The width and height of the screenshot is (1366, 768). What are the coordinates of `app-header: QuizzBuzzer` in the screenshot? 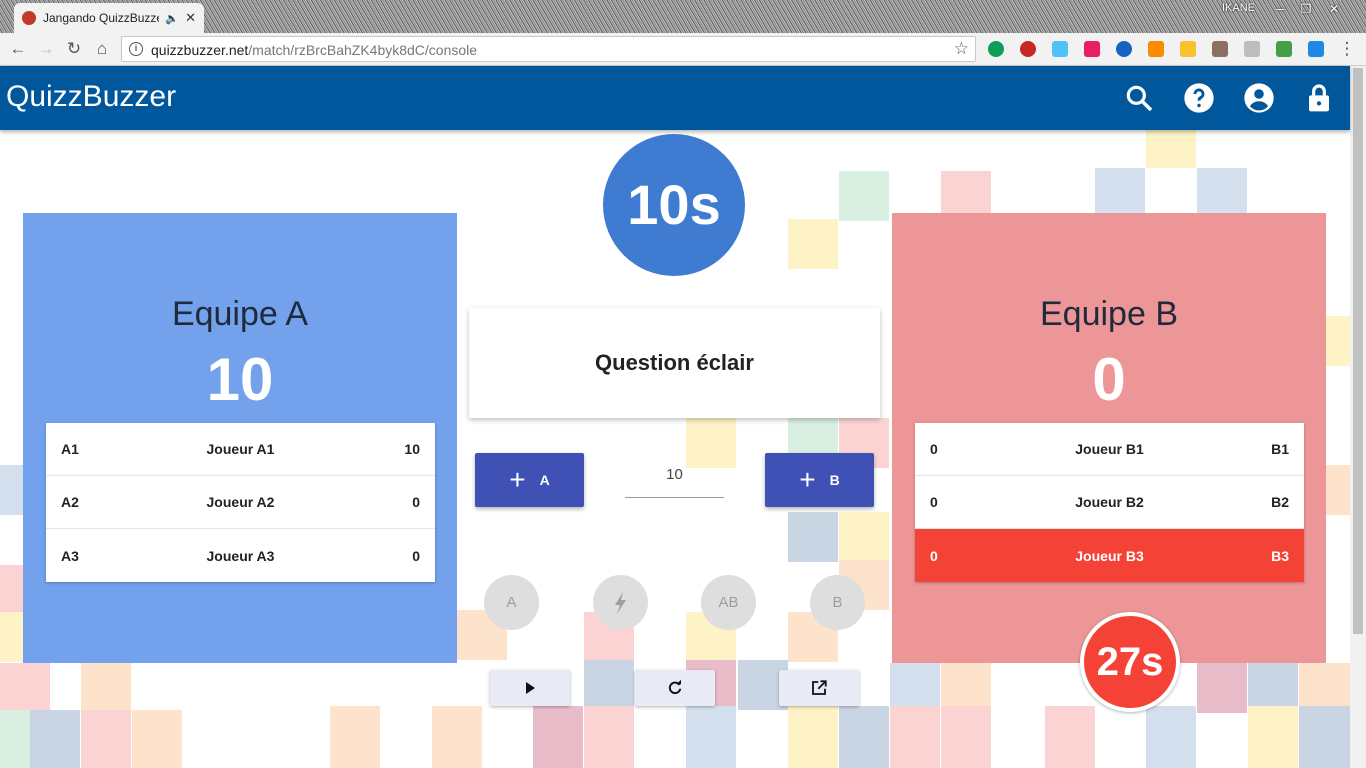 It's located at (675, 98).